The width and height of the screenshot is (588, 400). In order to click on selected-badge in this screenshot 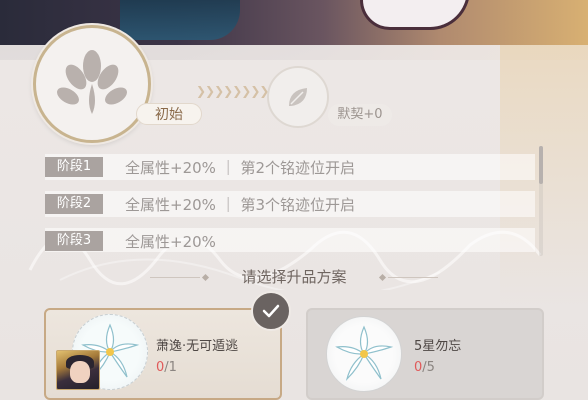, I will do `click(271, 311)`.